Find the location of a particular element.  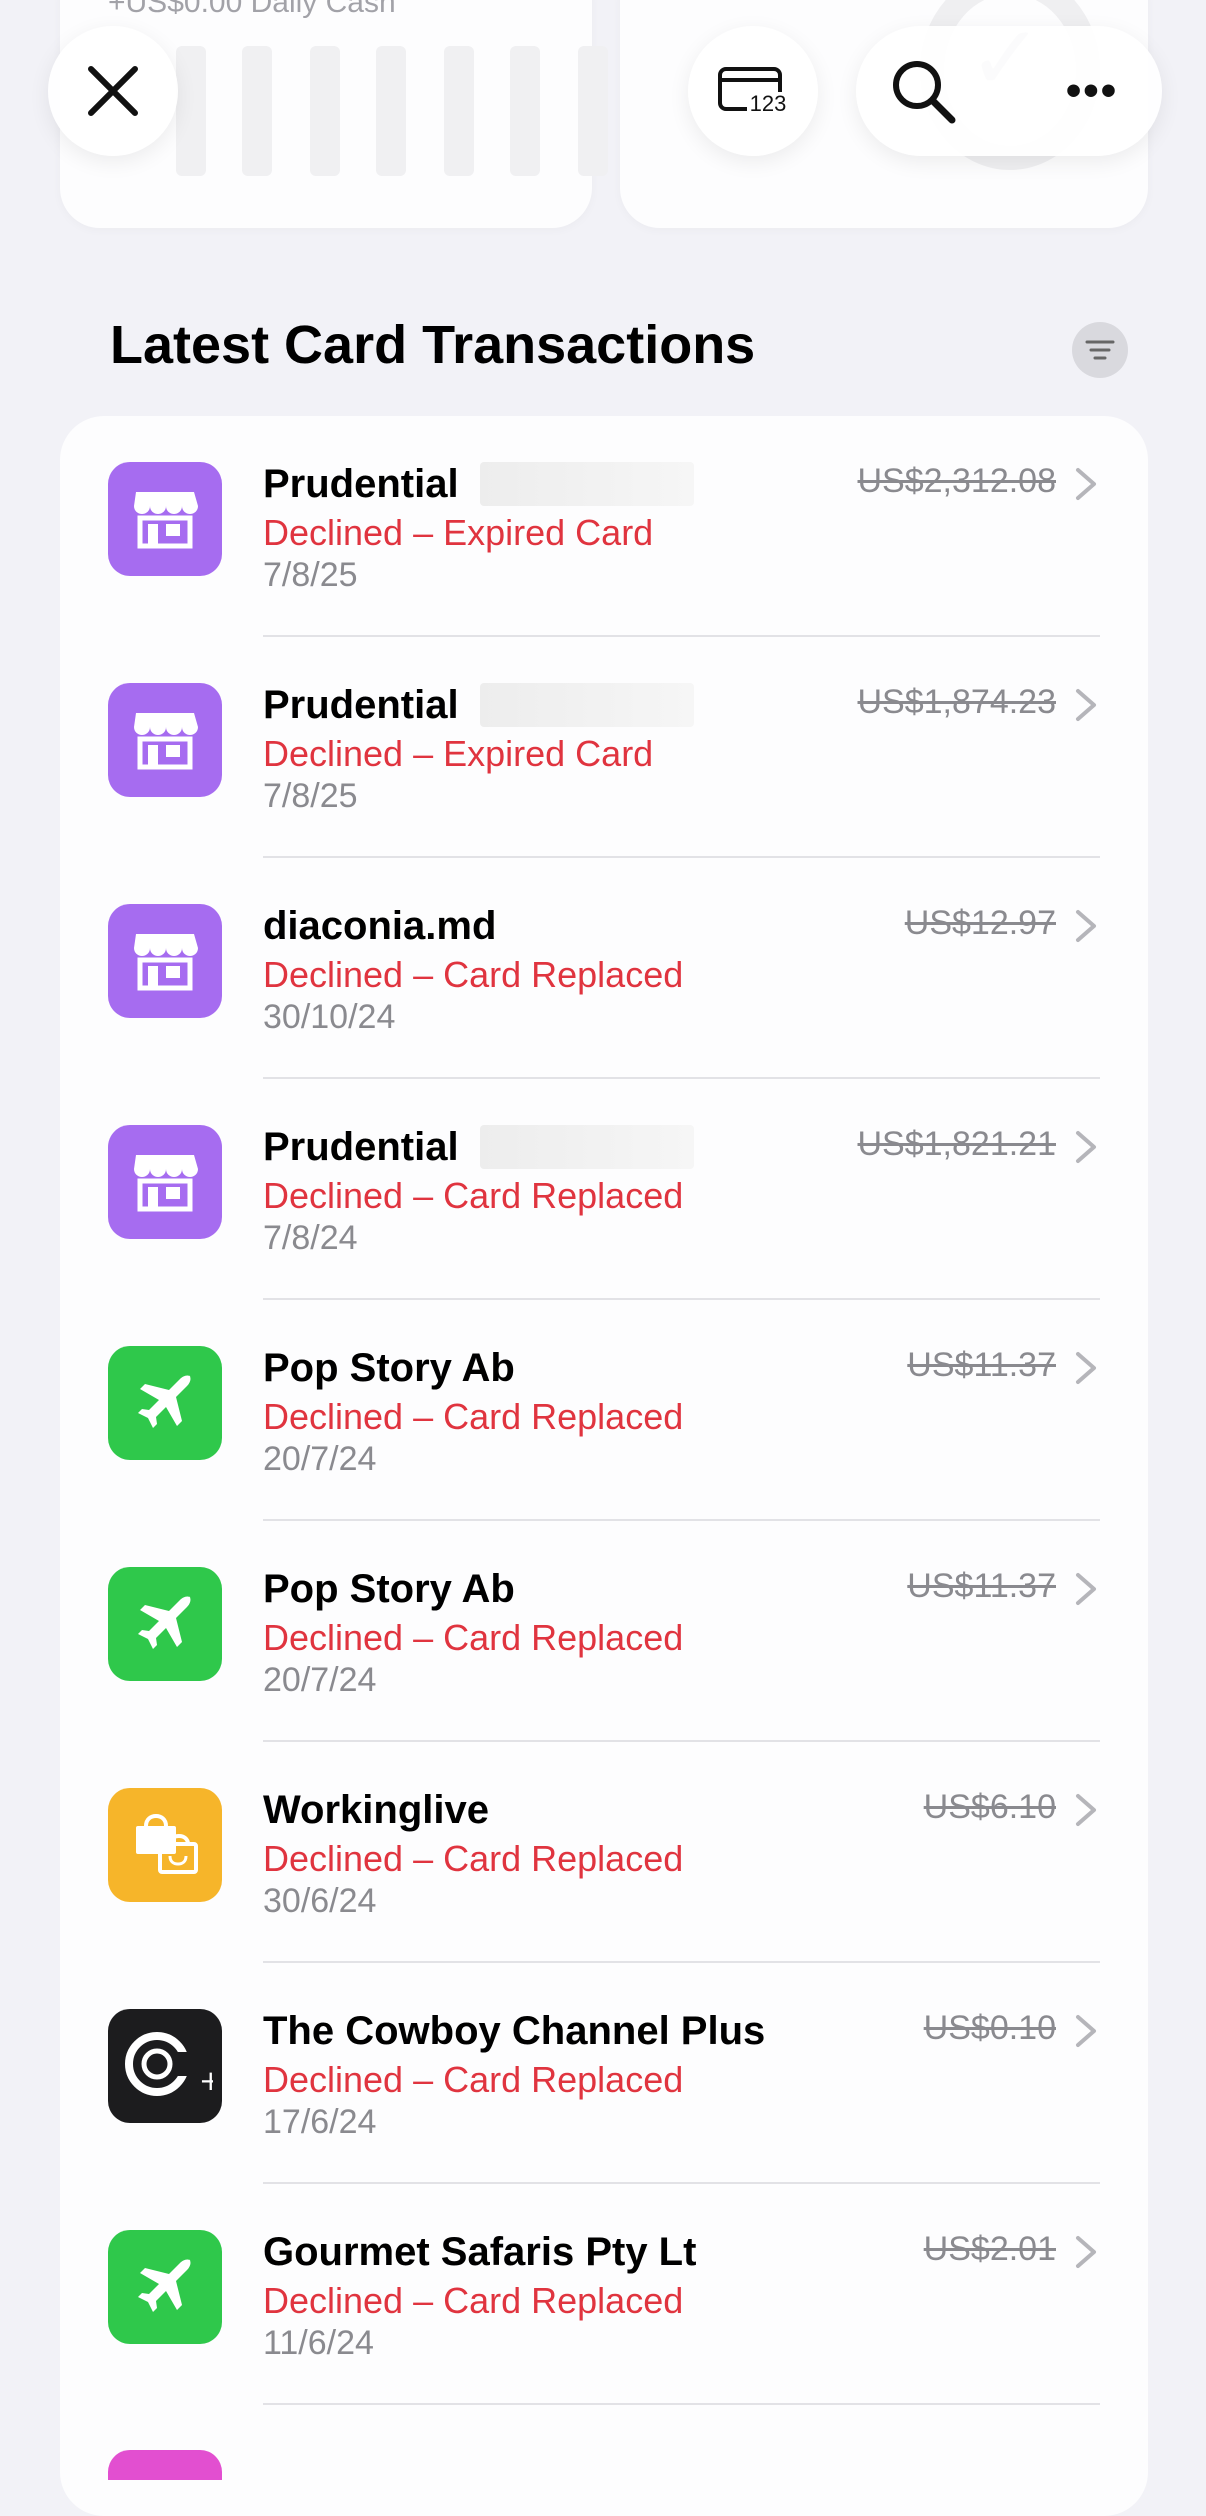

merchant-name: The Cowboy Channel Plus is located at coordinates (514, 2031).